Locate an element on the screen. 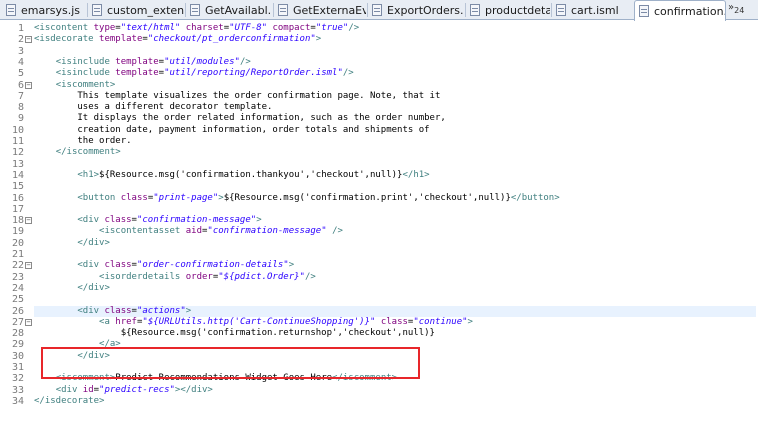 This screenshot has width=758, height=426. code-line: <div id="predict-recs"></div> is located at coordinates (123, 390).